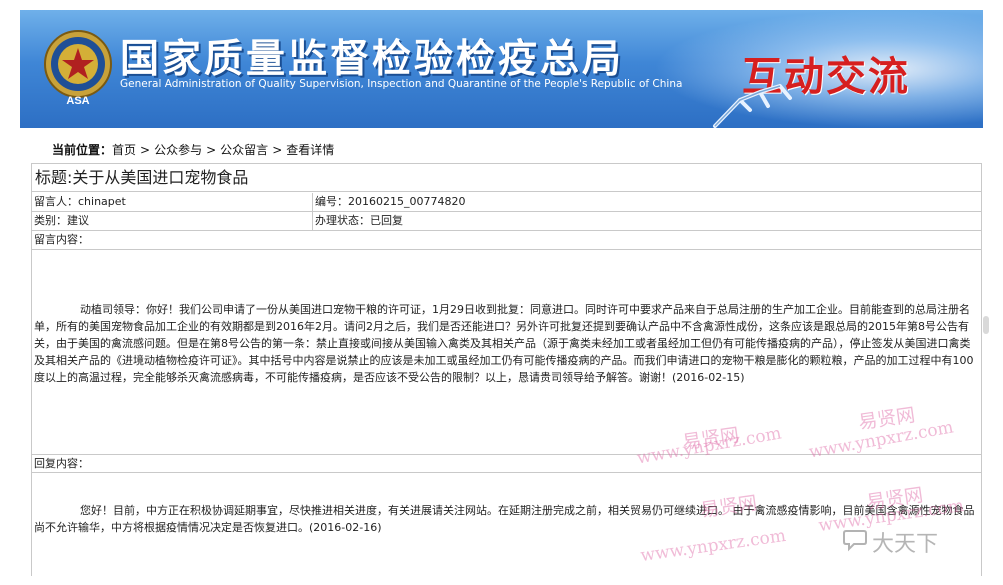 The image size is (1003, 585). What do you see at coordinates (78, 220) in the screenshot?
I see `category-value: 建议` at bounding box center [78, 220].